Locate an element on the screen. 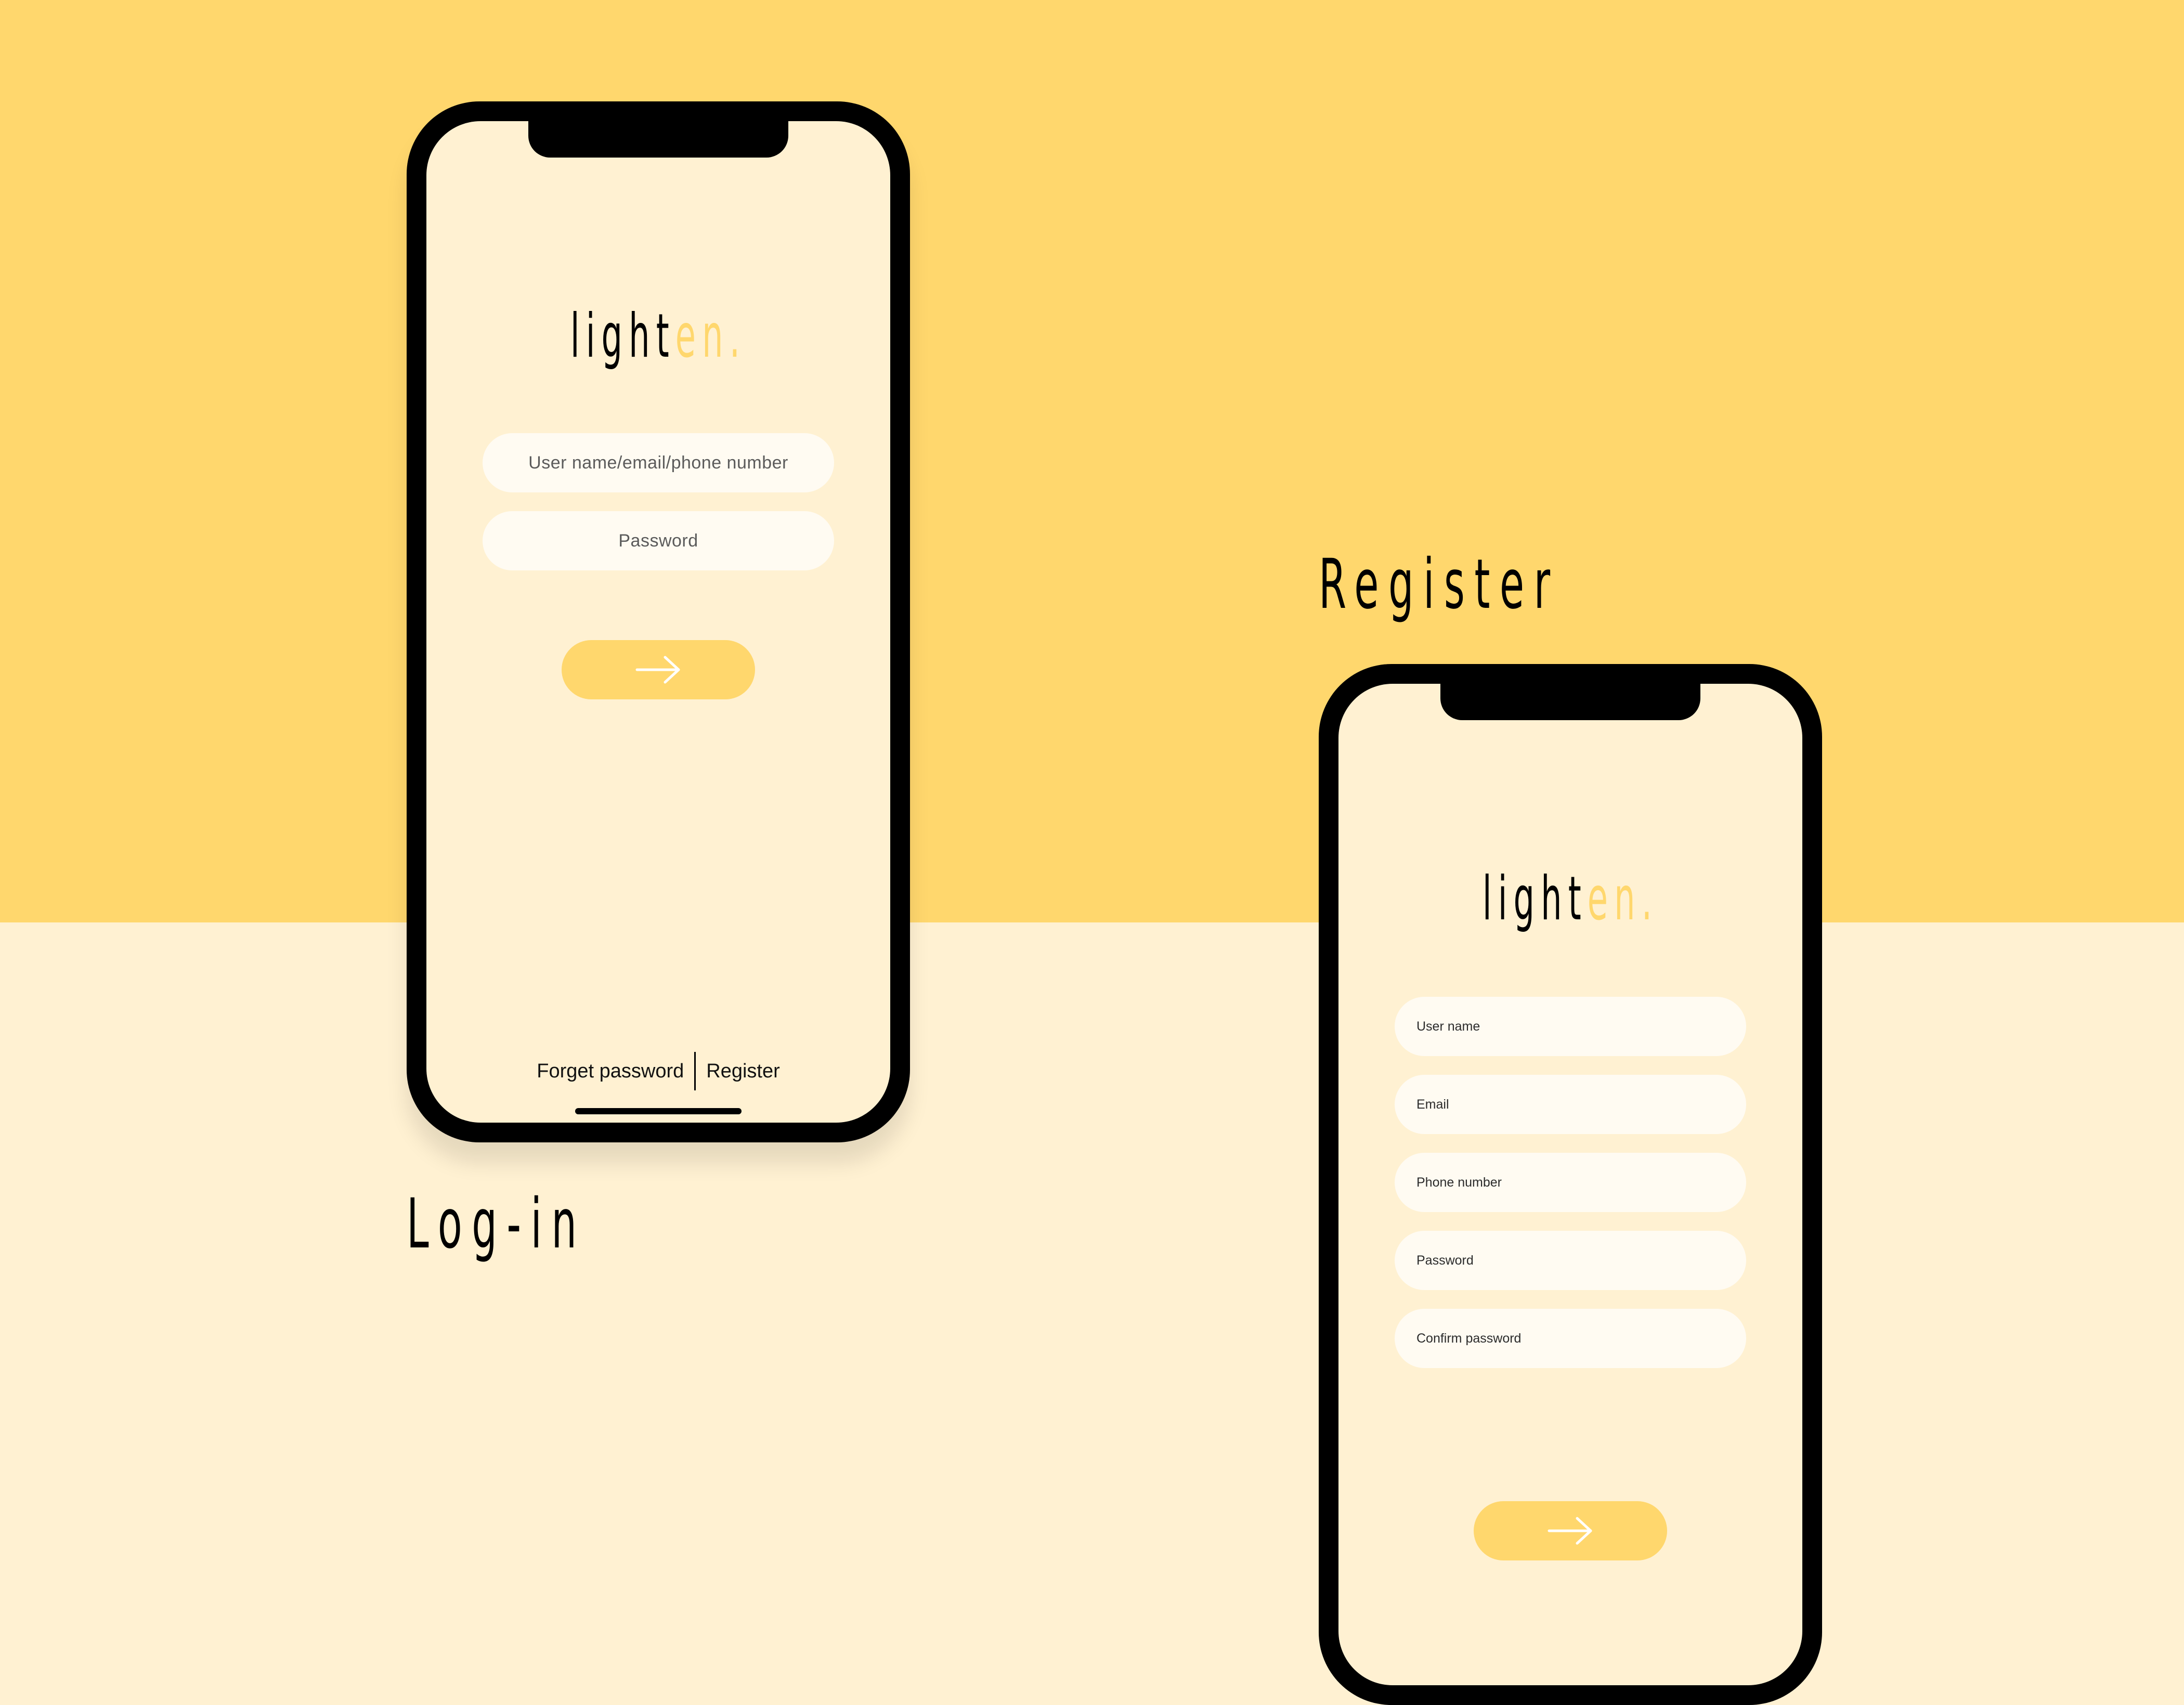 This screenshot has width=2184, height=1705. register-submit-button is located at coordinates (1570, 1531).